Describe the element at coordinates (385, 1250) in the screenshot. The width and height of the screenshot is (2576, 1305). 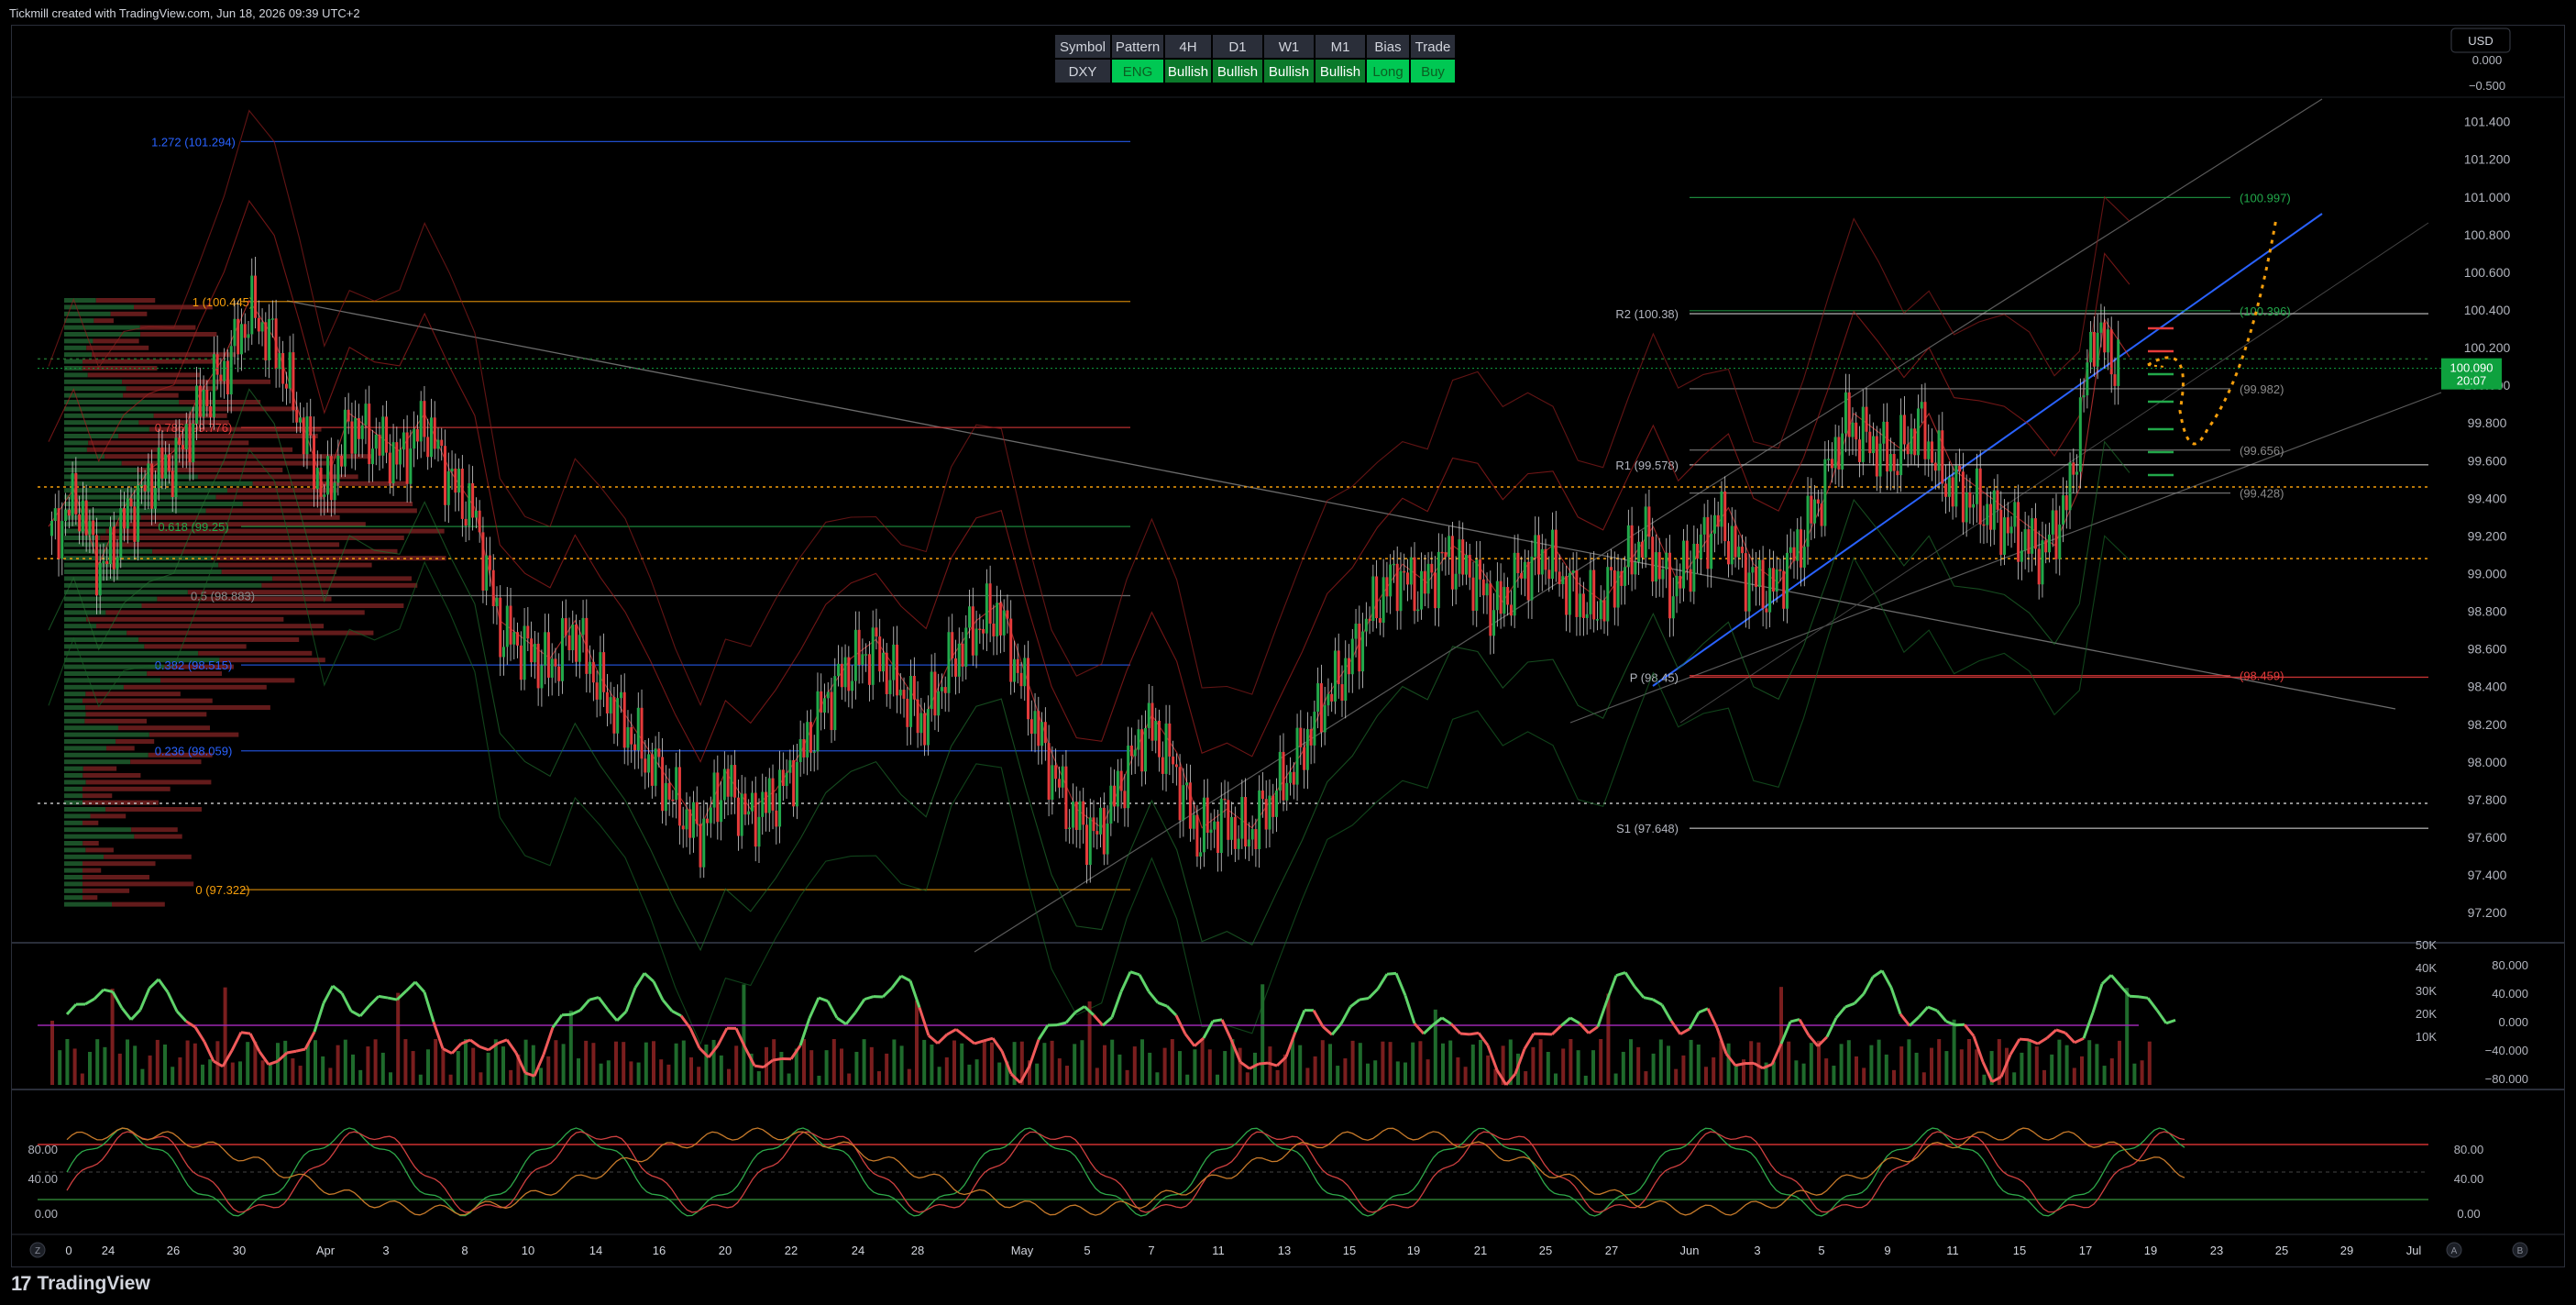
I see `time-axis-tick: 3` at that location.